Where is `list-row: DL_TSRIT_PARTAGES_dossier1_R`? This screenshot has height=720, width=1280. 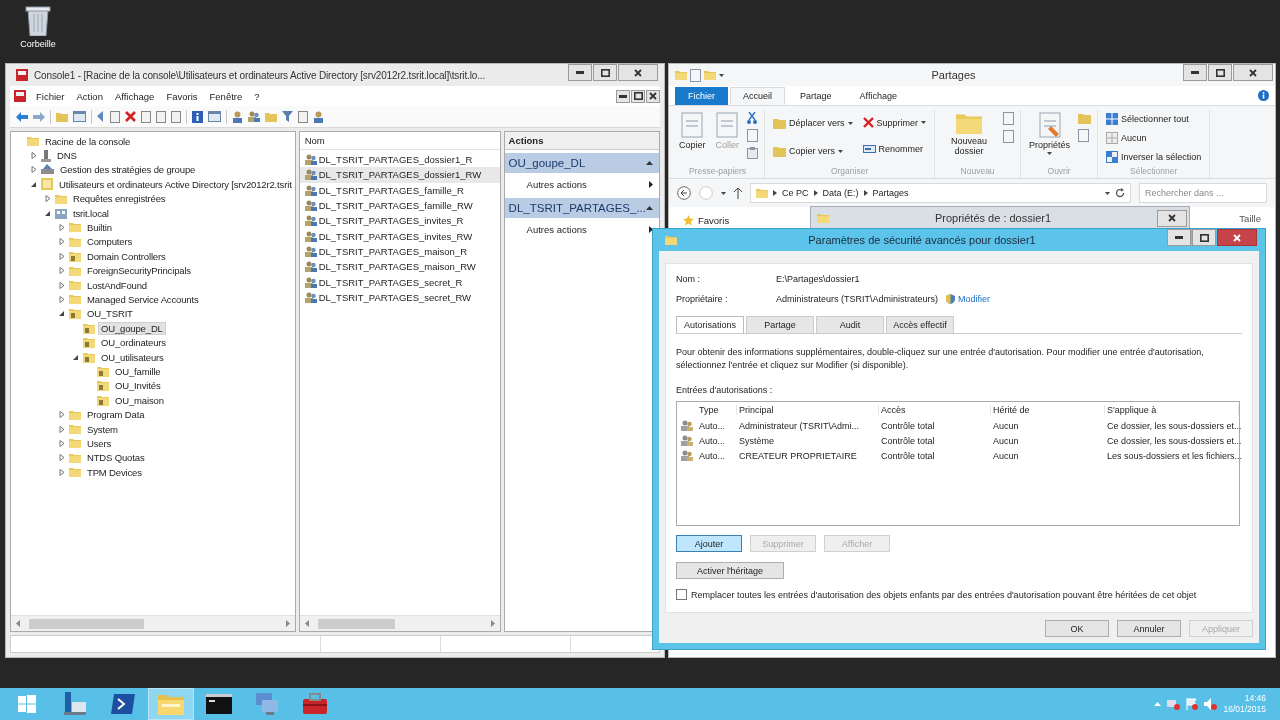
list-row: DL_TSRIT_PARTAGES_dossier1_R is located at coordinates (399, 160).